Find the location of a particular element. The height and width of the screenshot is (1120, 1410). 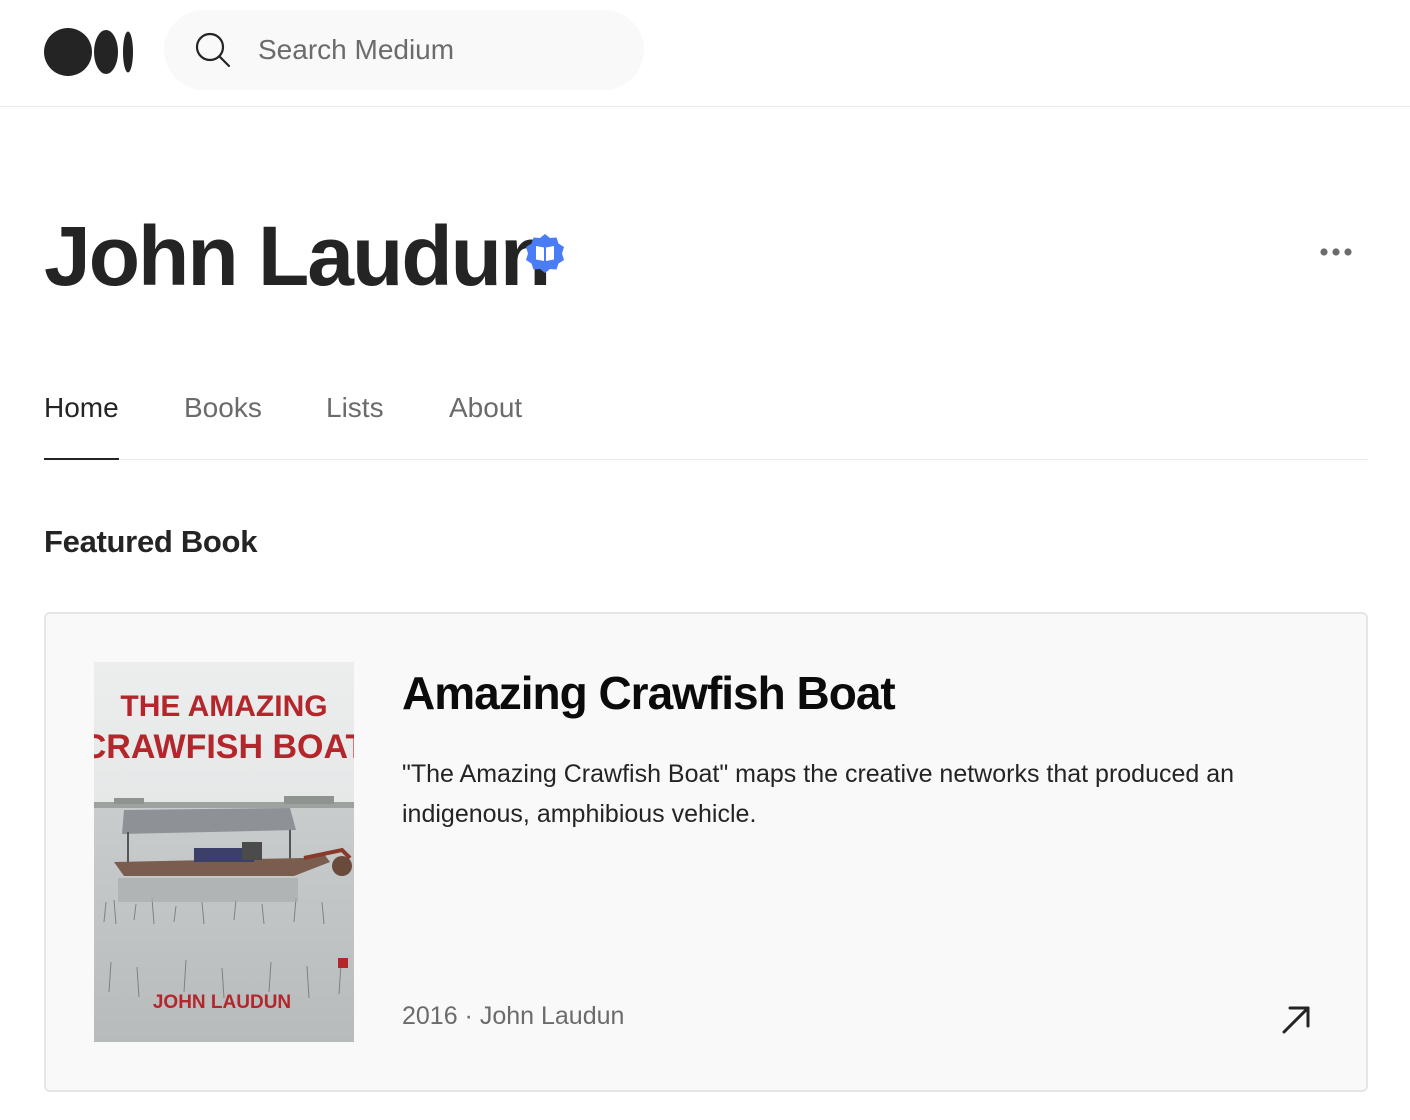

profile-name: John Laudun is located at coordinates (297, 256).